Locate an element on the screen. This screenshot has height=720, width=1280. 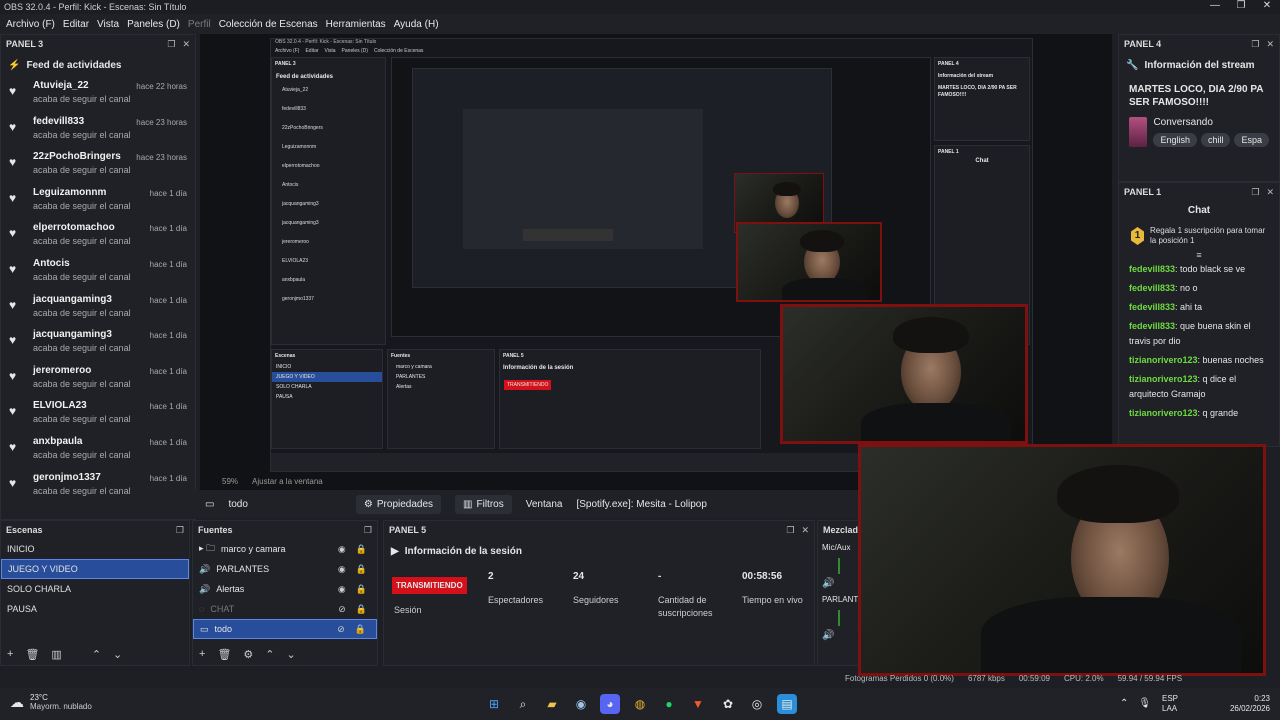
search-icon: ⌕ is located at coordinates (523, 704).